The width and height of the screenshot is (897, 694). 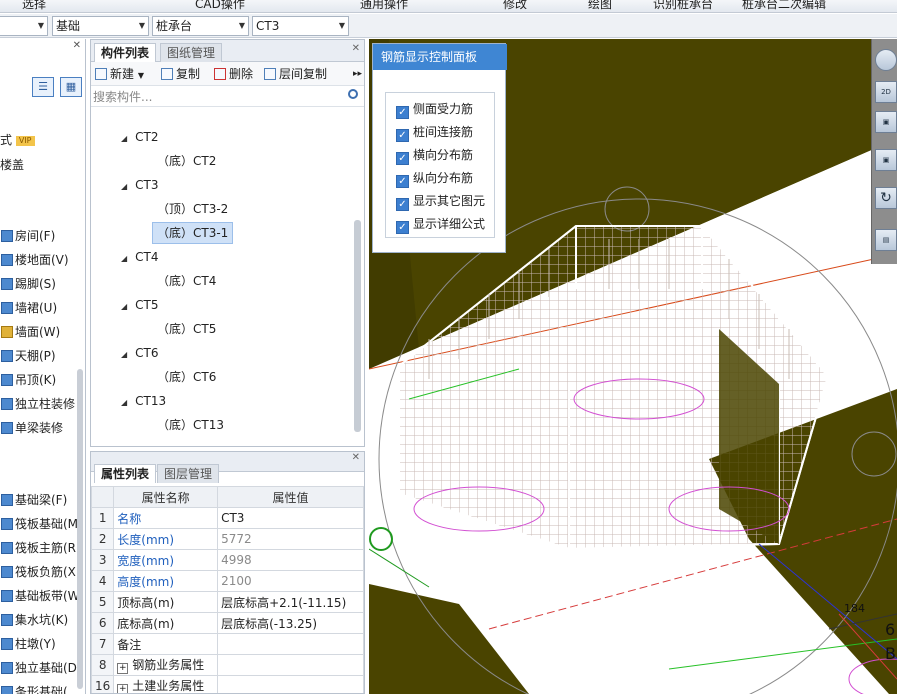 What do you see at coordinates (233, 74) in the screenshot?
I see `delete-button: 删除` at bounding box center [233, 74].